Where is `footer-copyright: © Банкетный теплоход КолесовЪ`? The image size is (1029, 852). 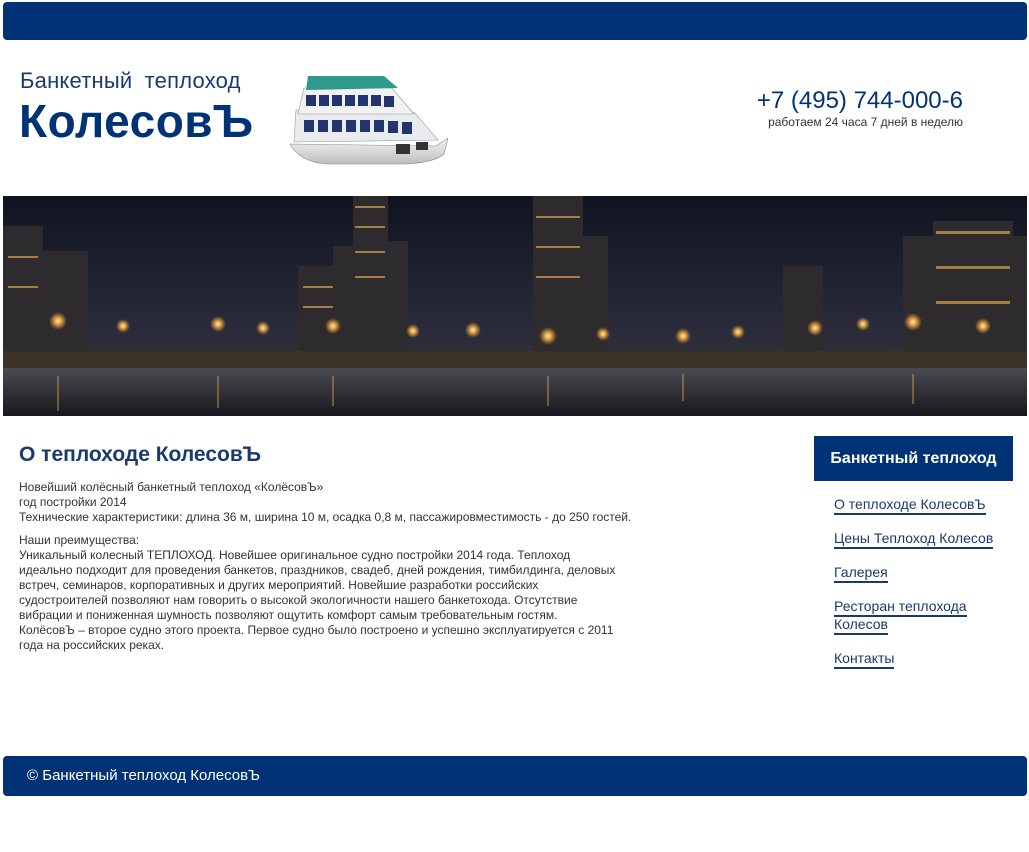
footer-copyright: © Банкетный теплоход КолесовЪ is located at coordinates (143, 775).